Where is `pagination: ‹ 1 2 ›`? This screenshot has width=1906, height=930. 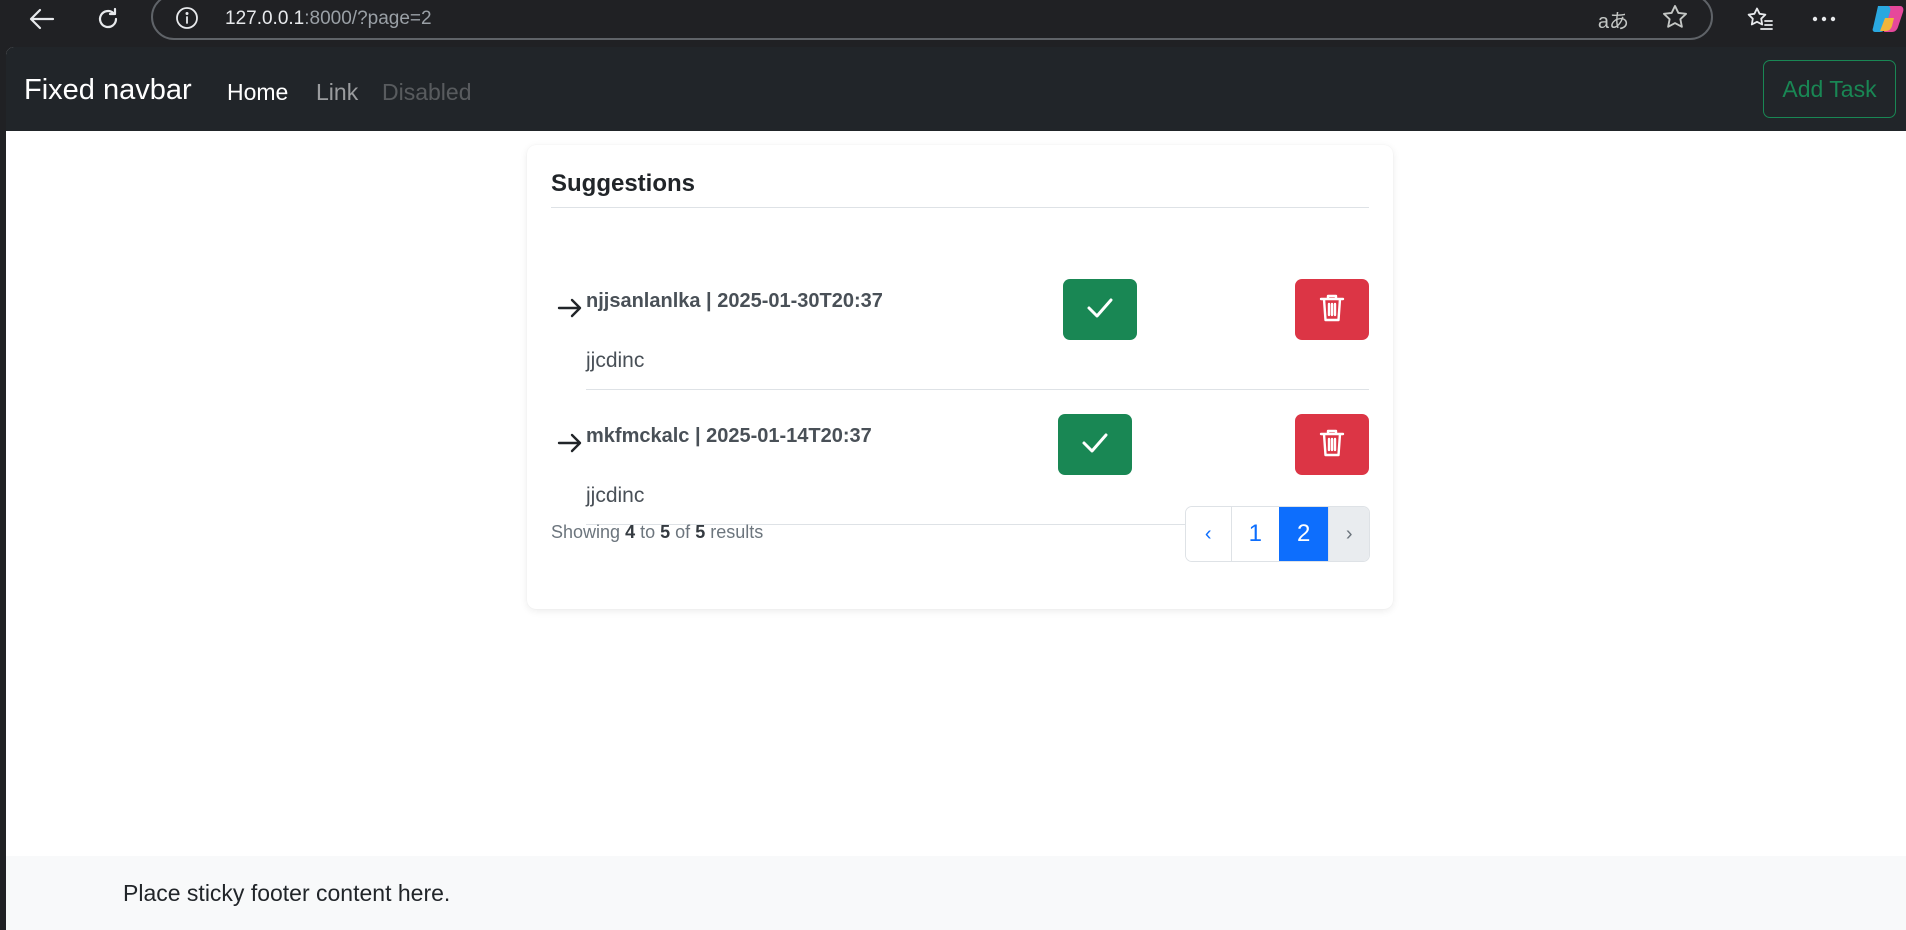 pagination: ‹ 1 2 › is located at coordinates (1277, 534).